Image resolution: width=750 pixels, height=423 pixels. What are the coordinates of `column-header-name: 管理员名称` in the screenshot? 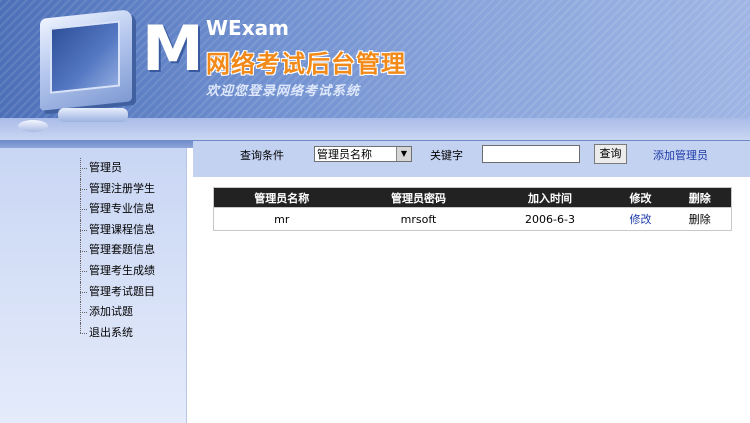 It's located at (281, 197).